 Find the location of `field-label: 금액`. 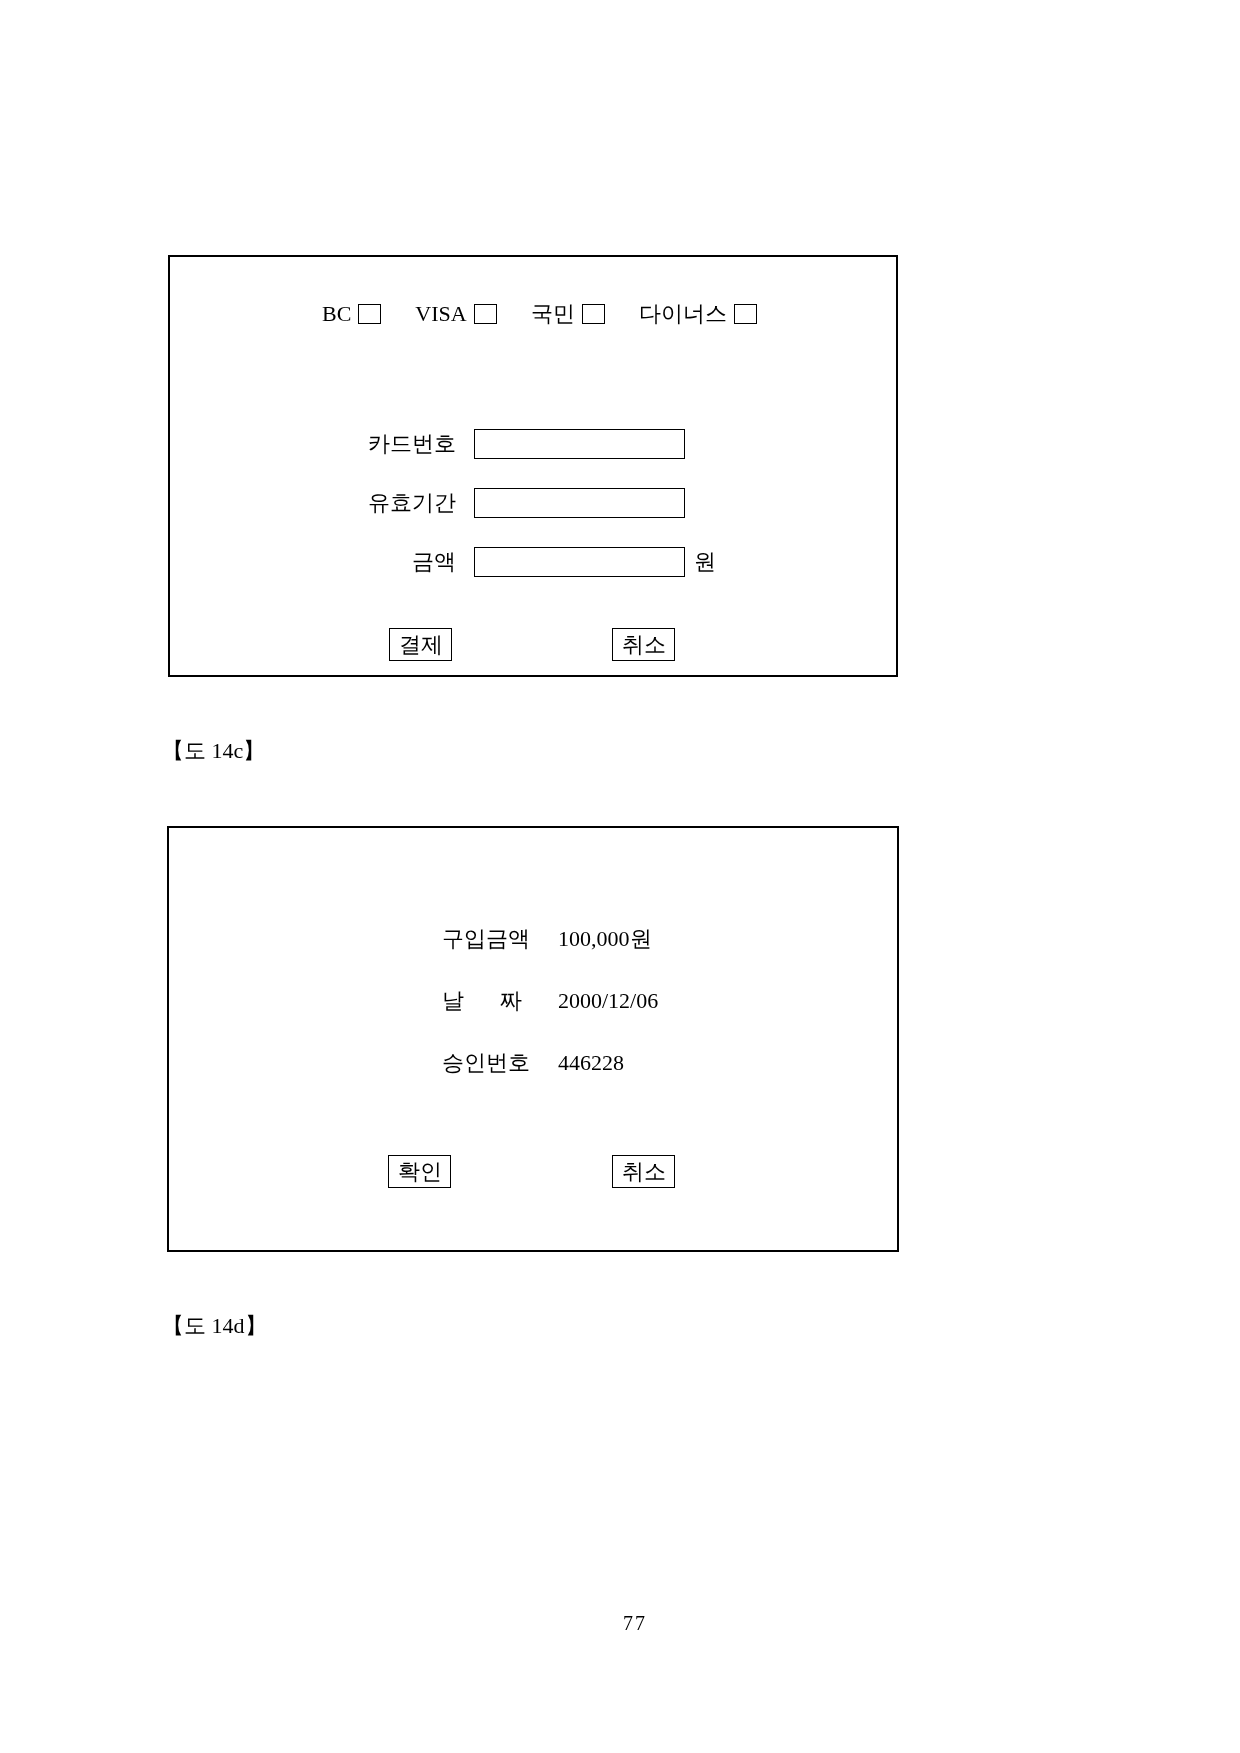

field-label: 금액 is located at coordinates (433, 562).